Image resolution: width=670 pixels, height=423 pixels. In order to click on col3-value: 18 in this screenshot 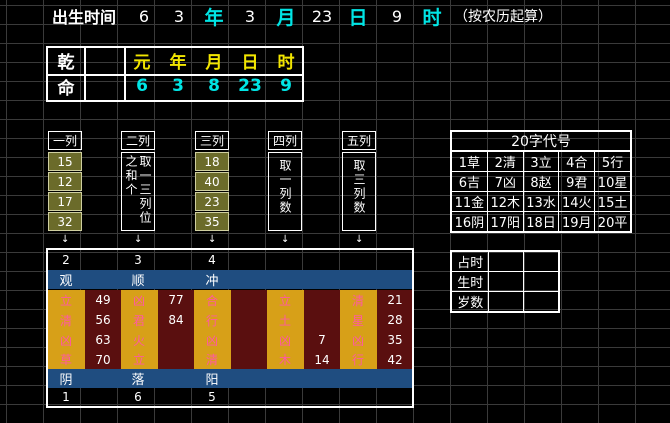, I will do `click(212, 161)`.